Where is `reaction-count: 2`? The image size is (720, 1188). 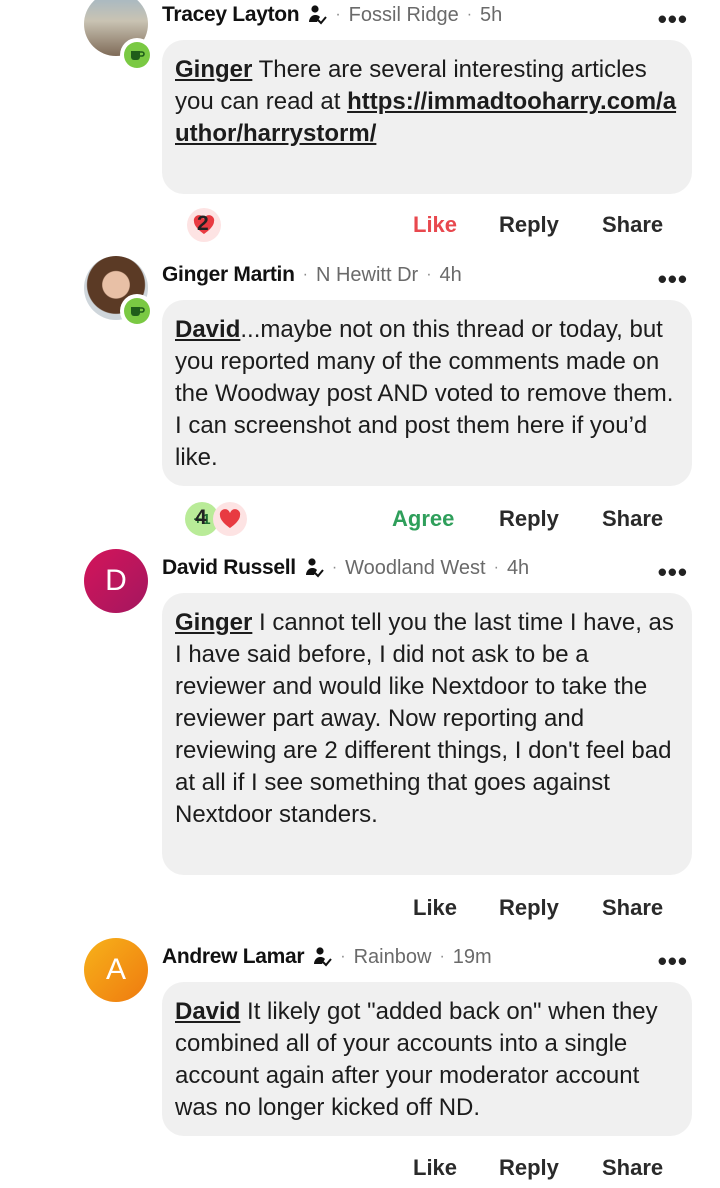
reaction-count: 2 is located at coordinates (203, 223).